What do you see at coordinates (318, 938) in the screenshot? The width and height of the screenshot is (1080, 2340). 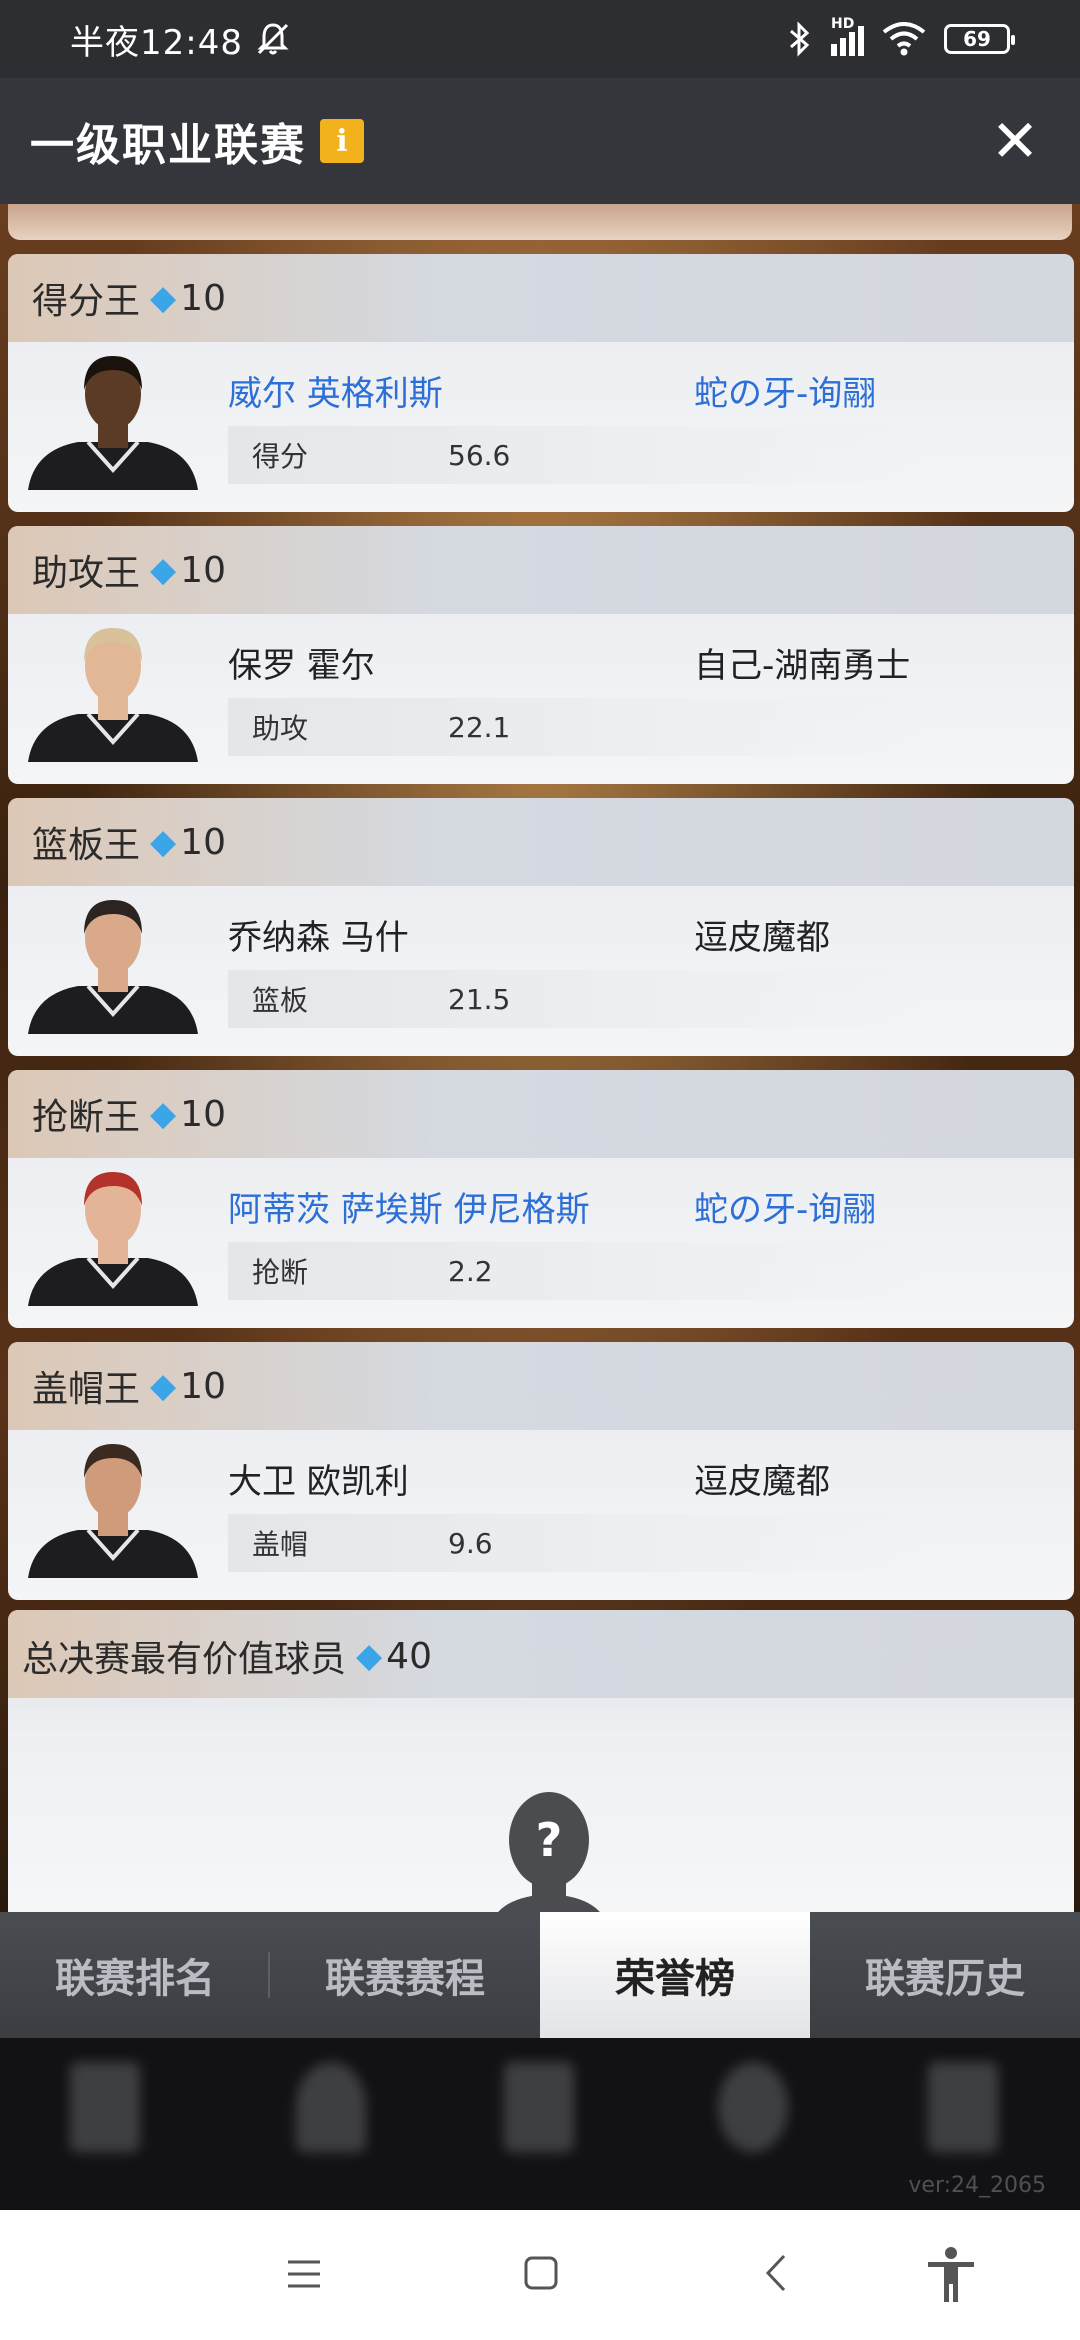 I see `player-name: 乔纳森 马什` at bounding box center [318, 938].